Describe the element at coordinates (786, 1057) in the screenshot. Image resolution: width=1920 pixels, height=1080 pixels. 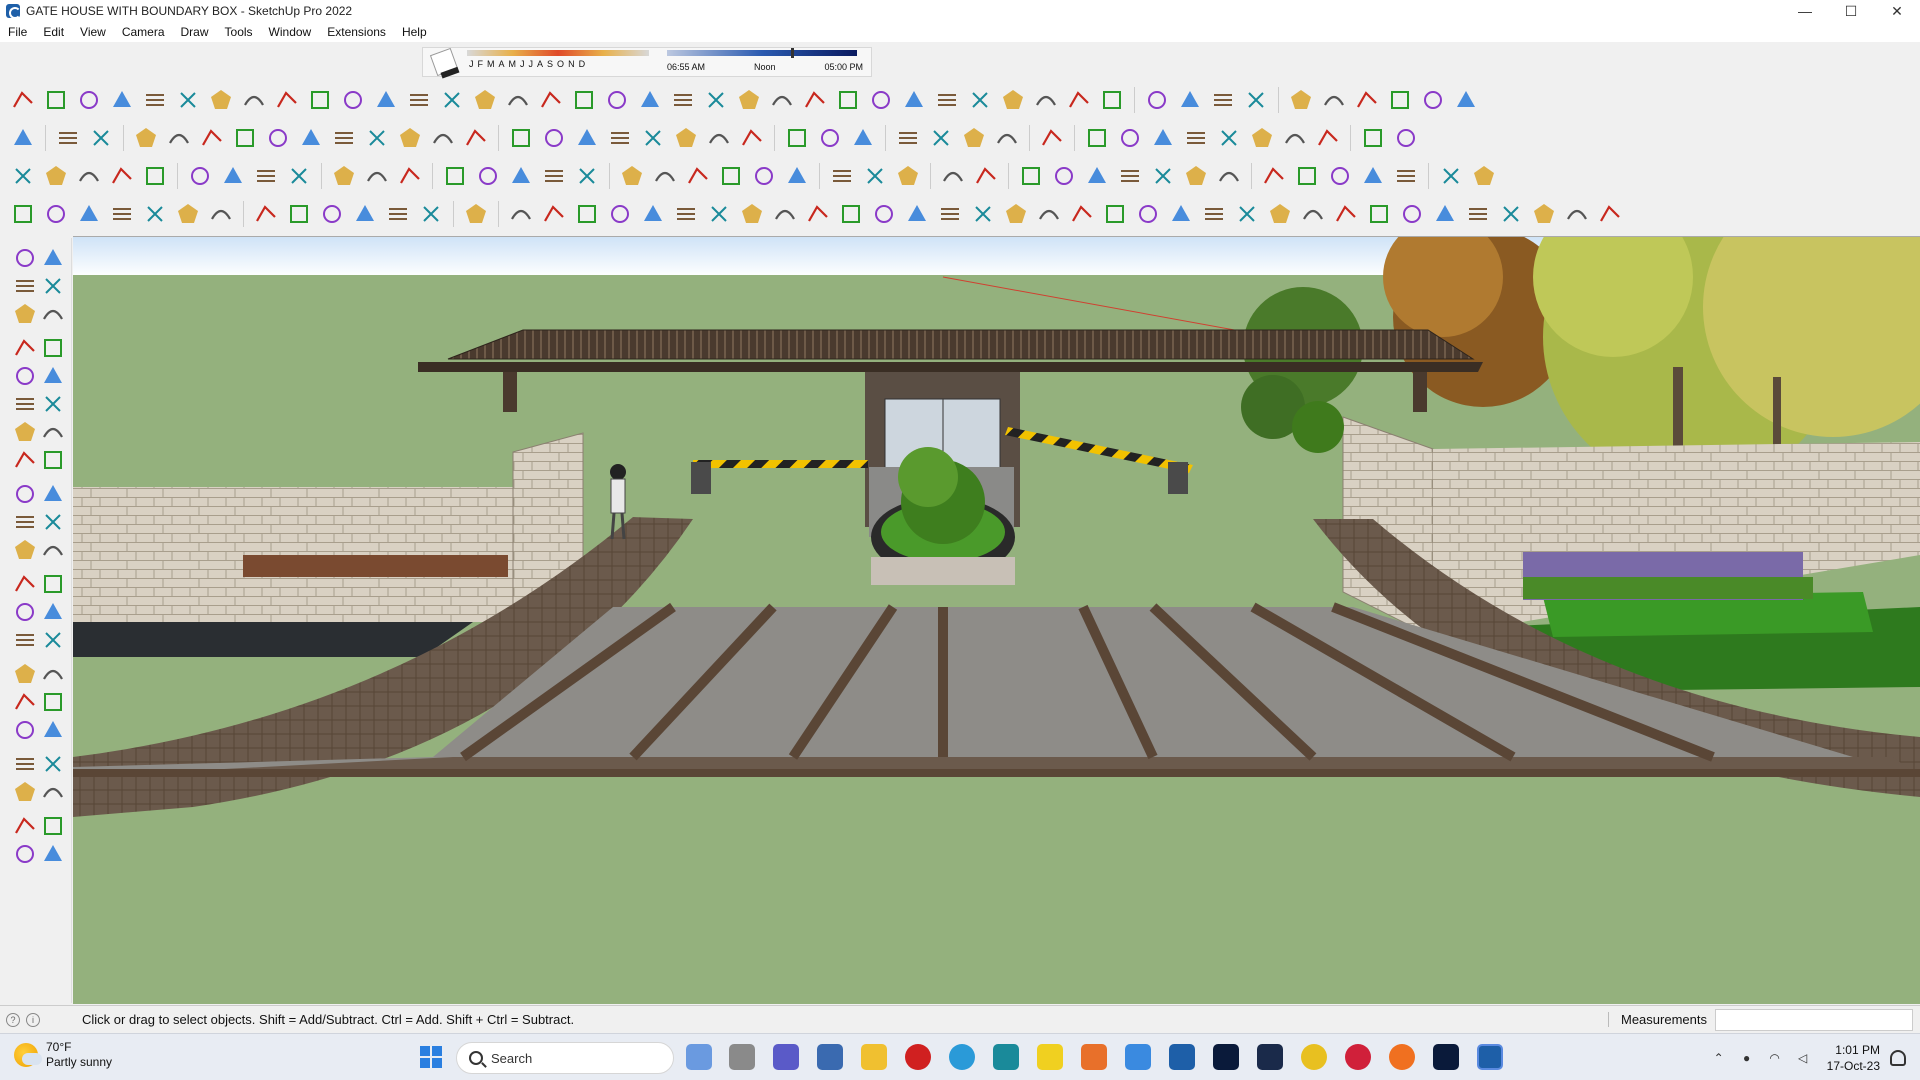
I see `chat-app-icon` at that location.